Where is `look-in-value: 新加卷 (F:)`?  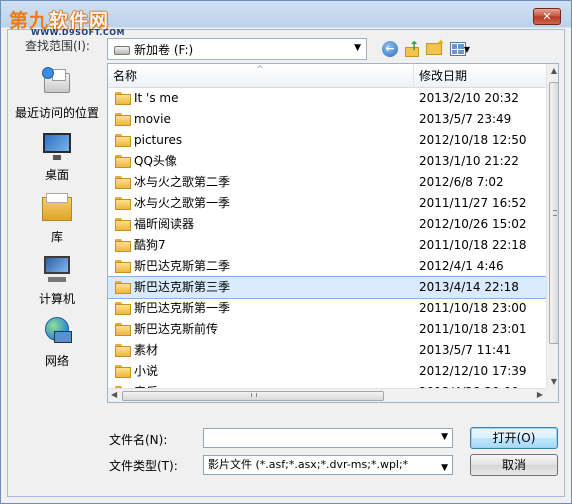 look-in-value: 新加卷 (F:) is located at coordinates (164, 49).